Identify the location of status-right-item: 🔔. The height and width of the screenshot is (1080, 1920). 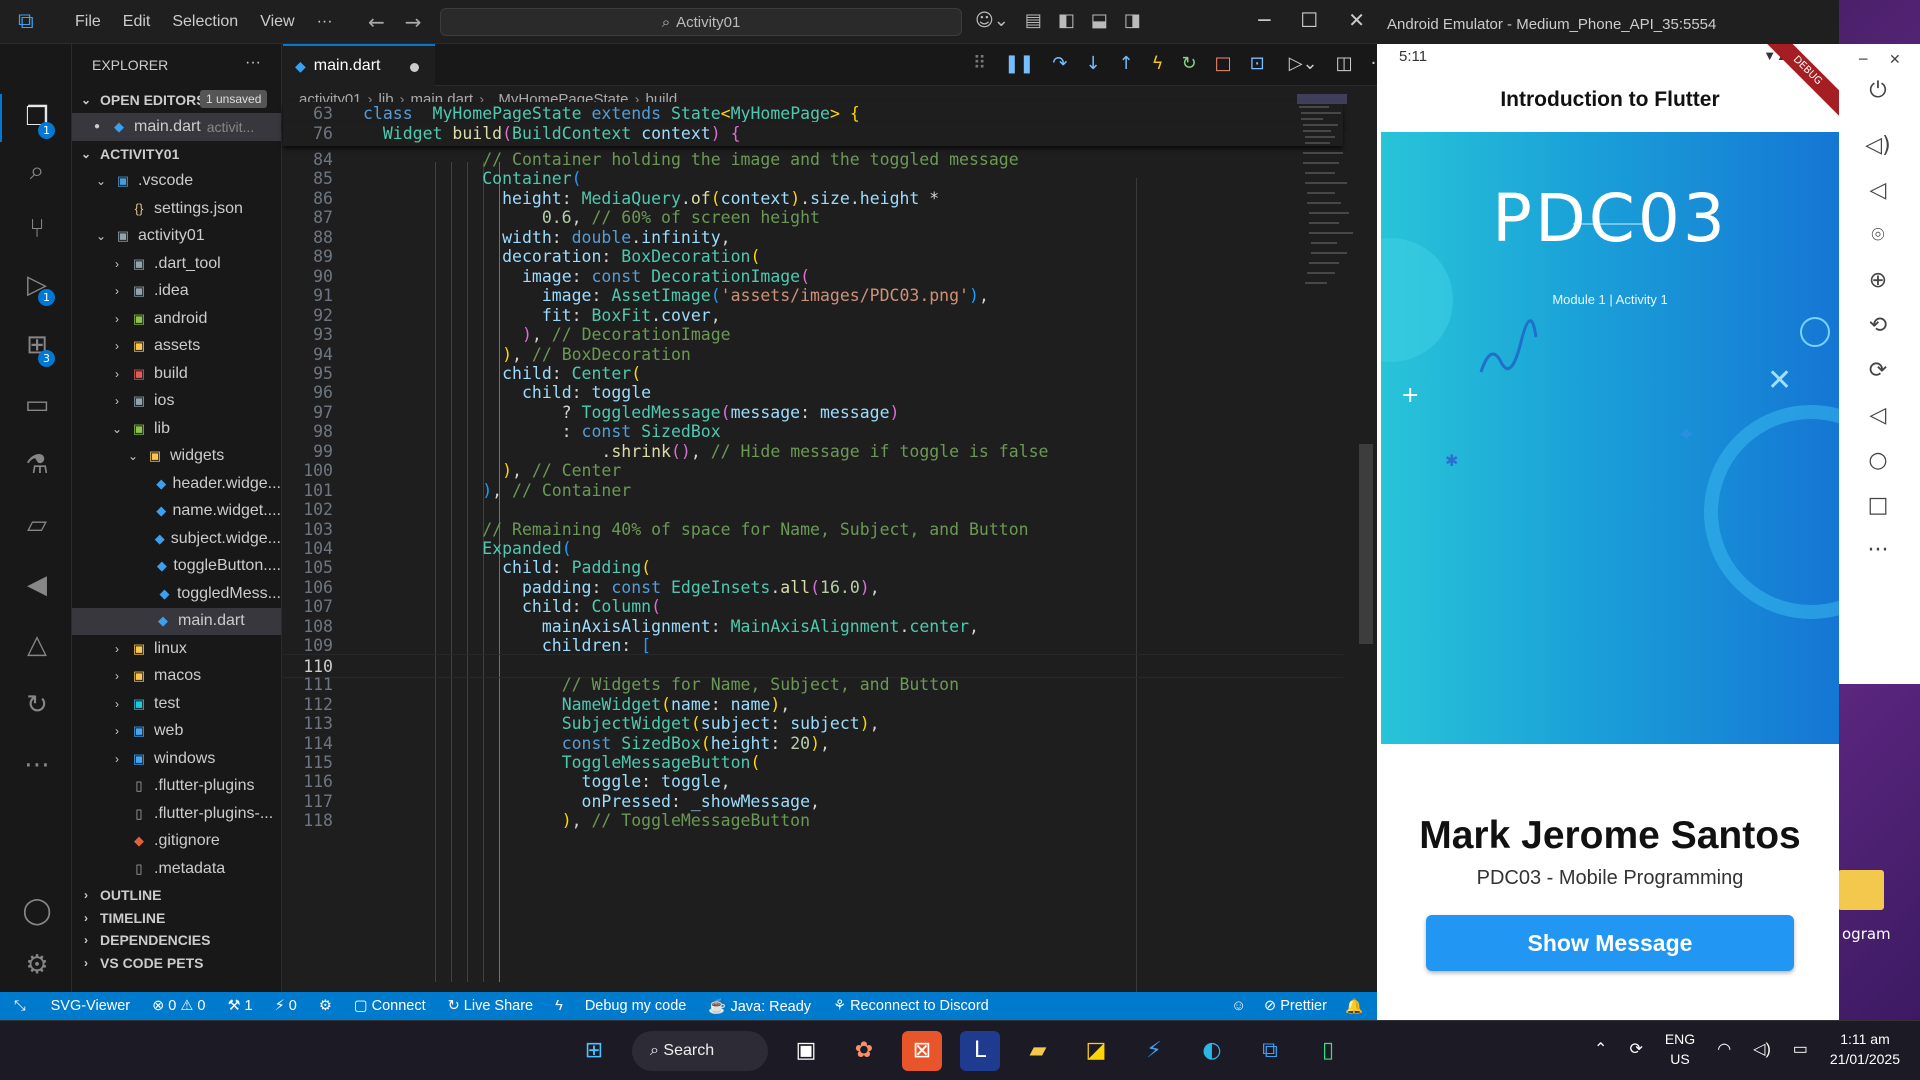
(1354, 1006).